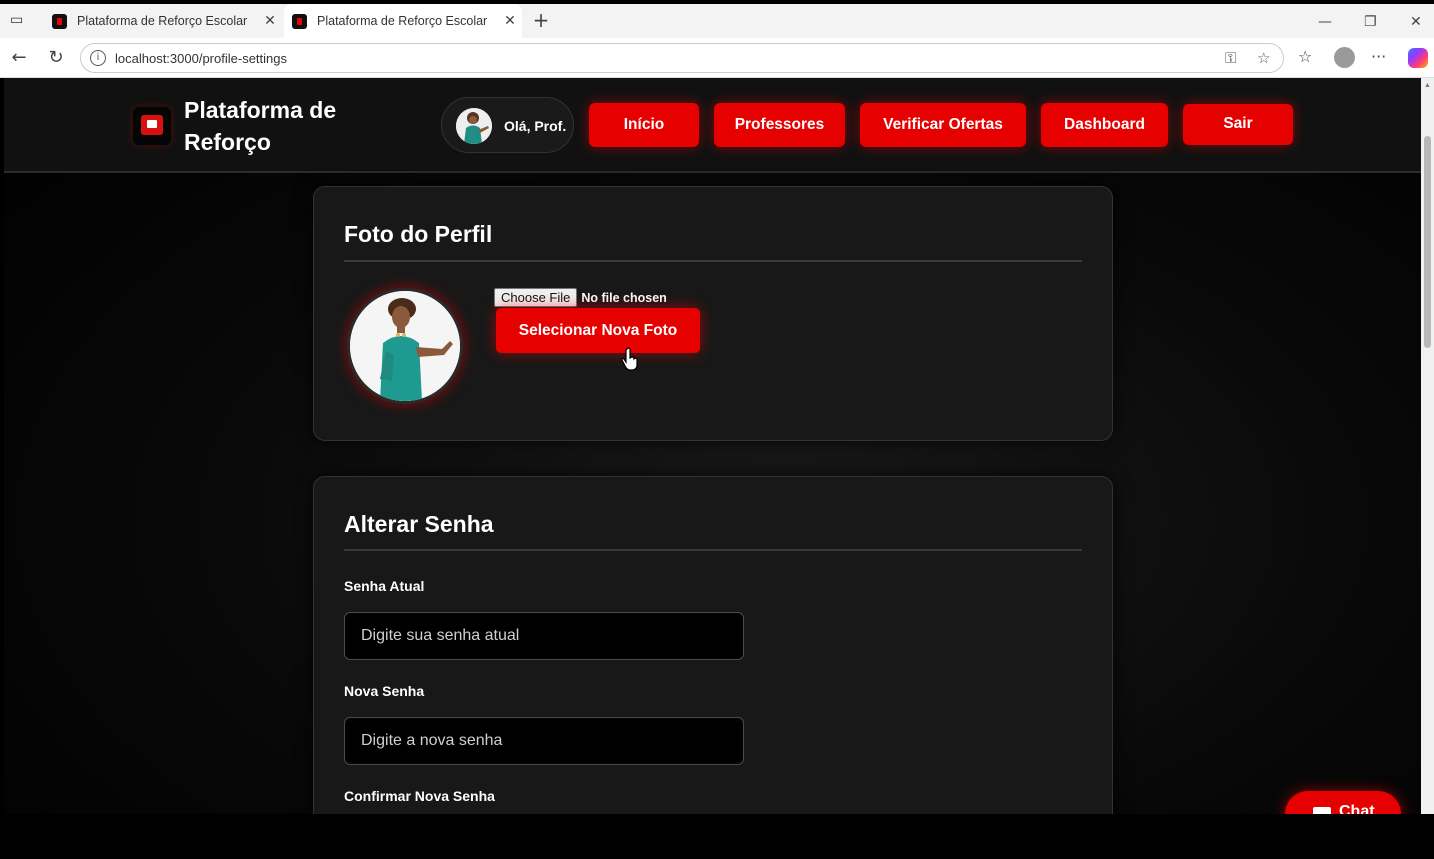 This screenshot has width=1434, height=859. I want to click on nav-dashboard-button: Dashboard, so click(1104, 125).